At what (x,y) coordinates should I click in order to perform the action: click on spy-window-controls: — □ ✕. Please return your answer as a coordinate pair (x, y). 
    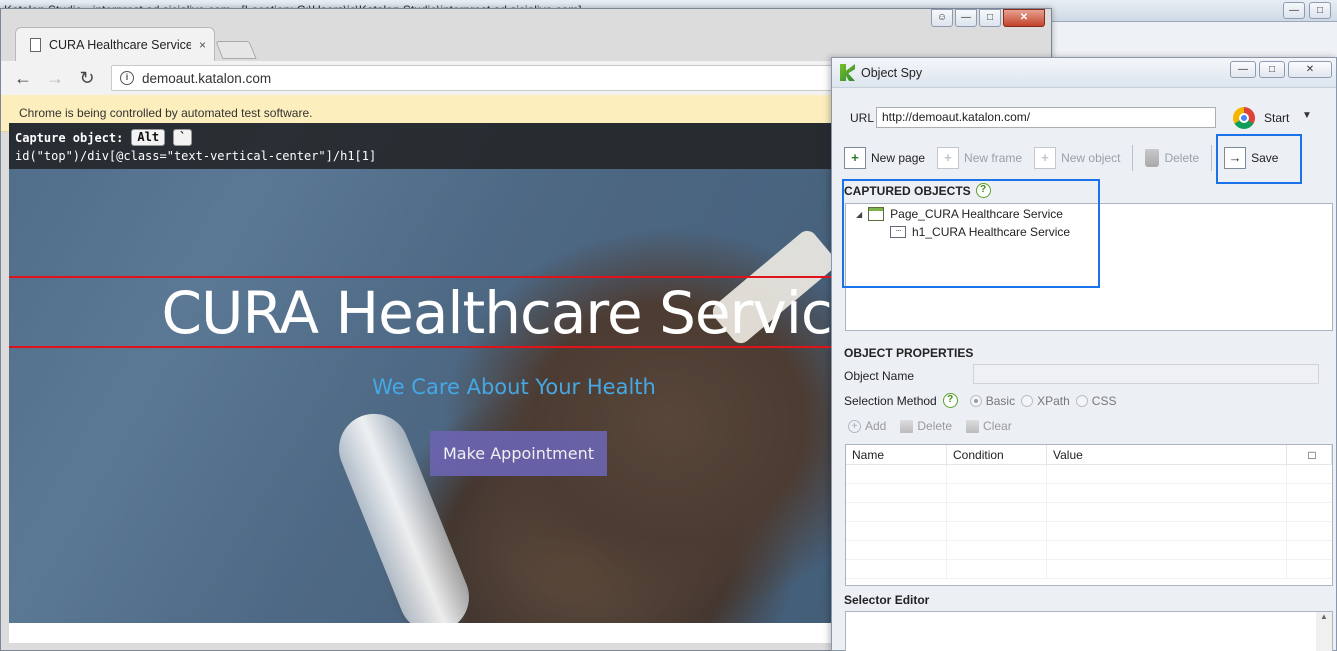
    Looking at the image, I should click on (1281, 69).